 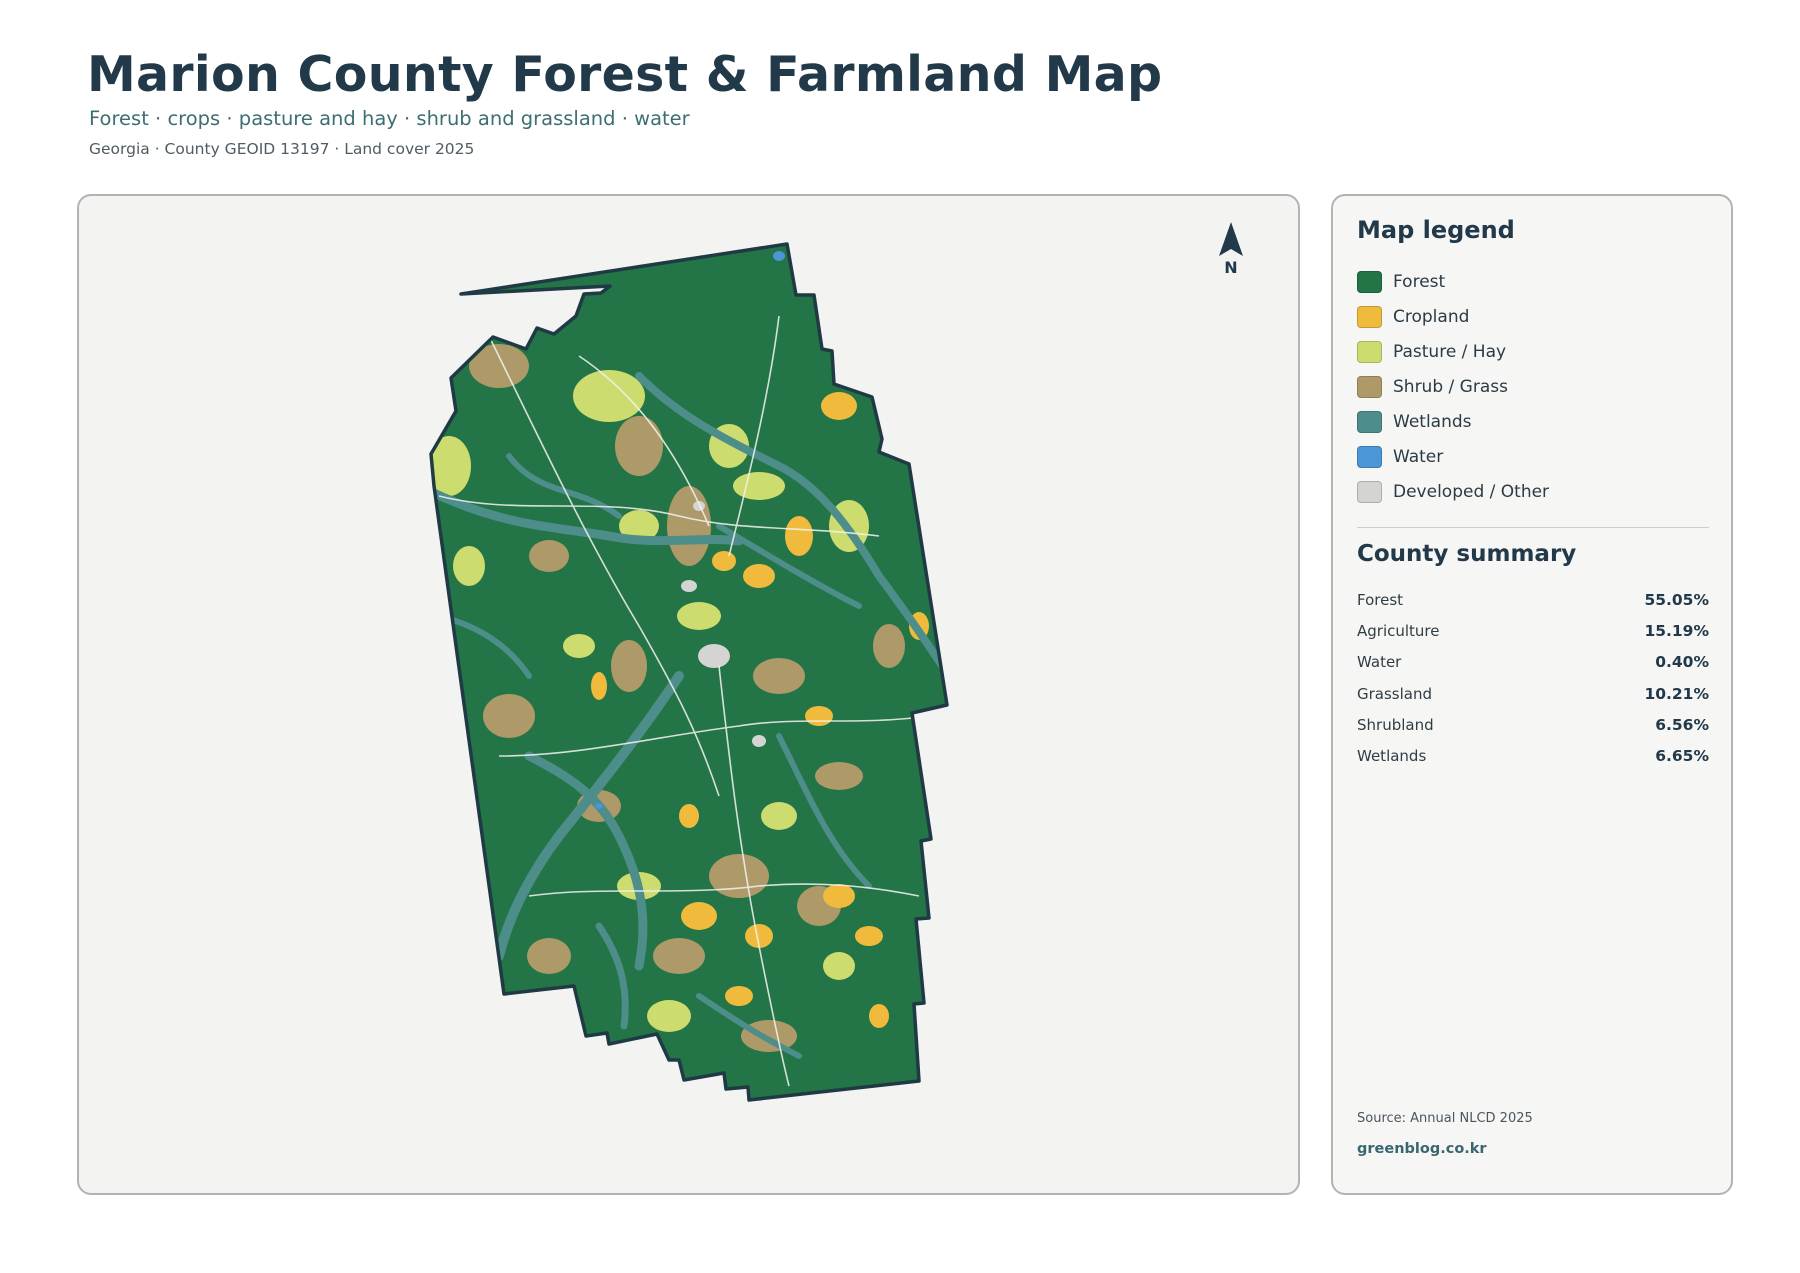 I want to click on summary-value: 6.56%, so click(x=1682, y=724).